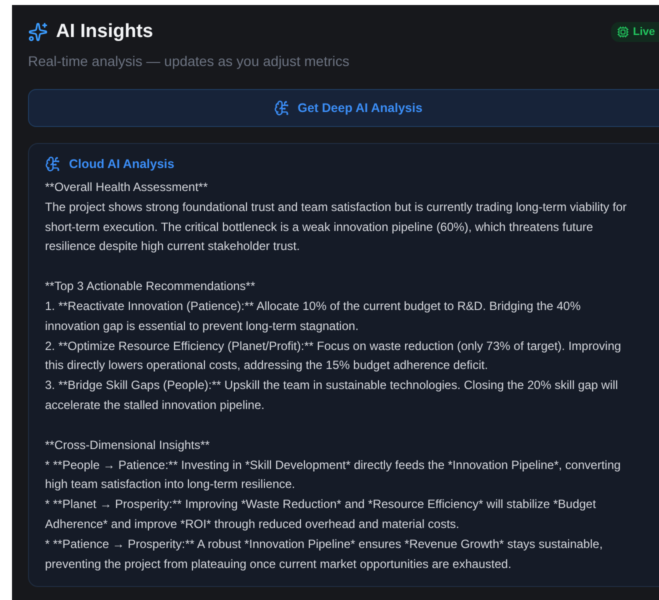  Describe the element at coordinates (127, 187) in the screenshot. I see `analysis-text: **Overall Health Assessment**` at that location.